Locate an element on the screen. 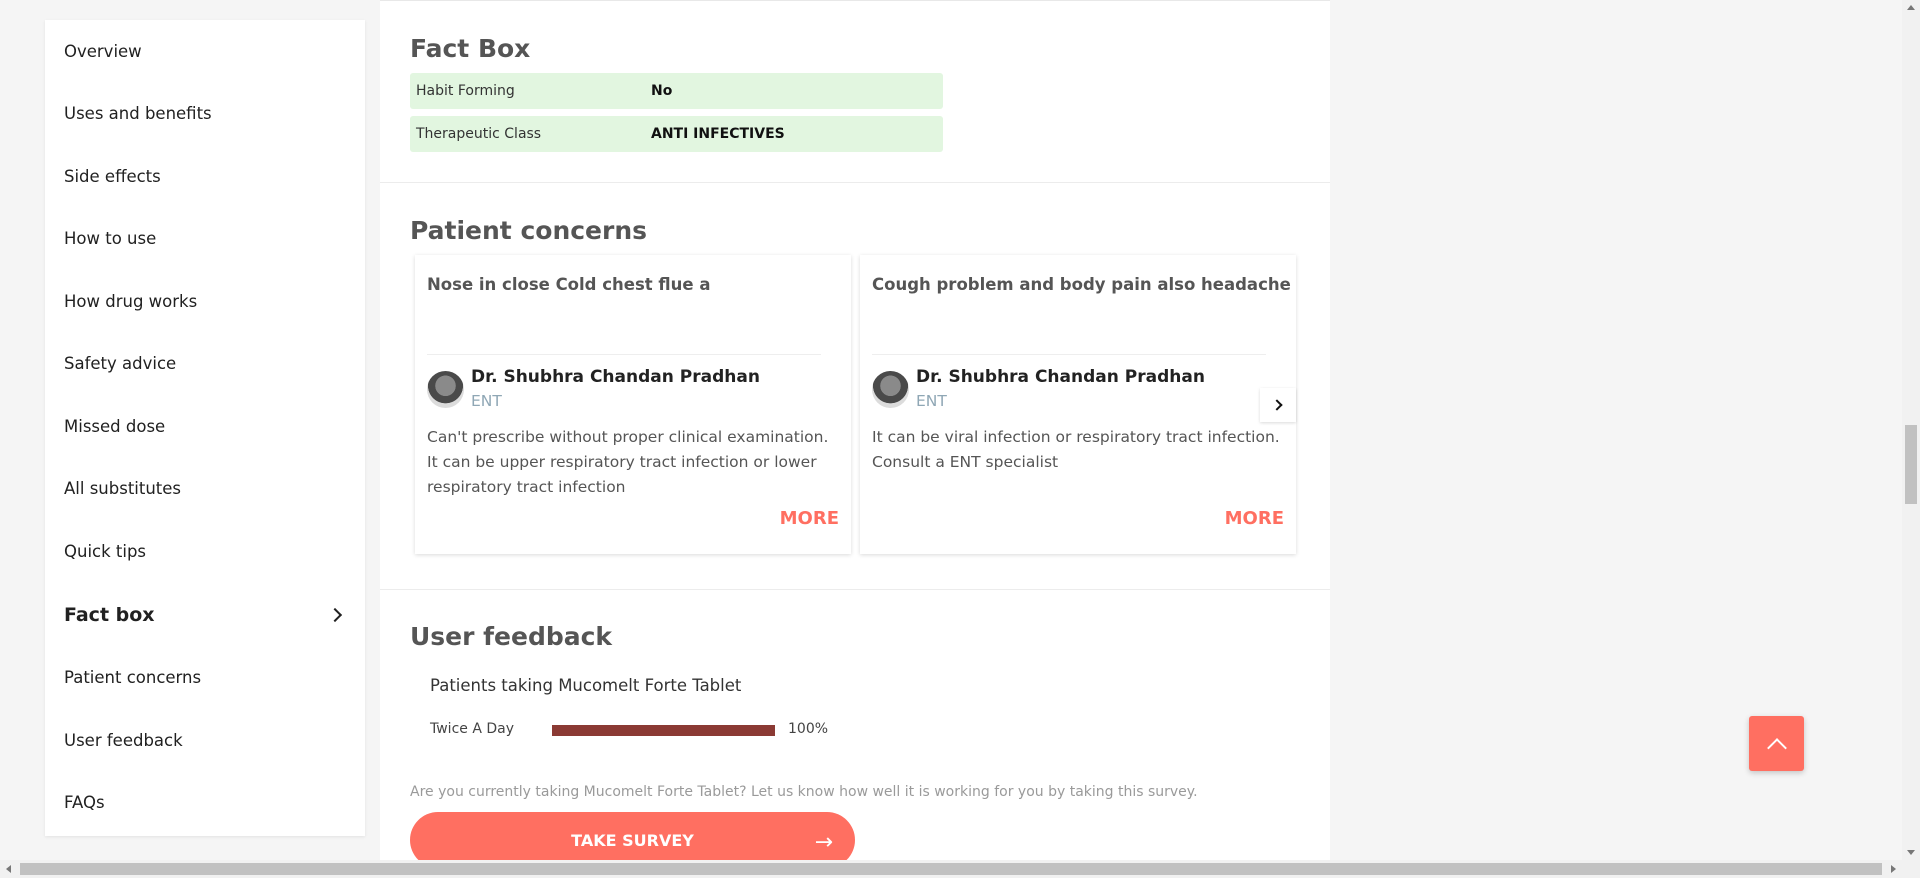 The width and height of the screenshot is (1920, 878). arrow-right-icon: → is located at coordinates (823, 842).